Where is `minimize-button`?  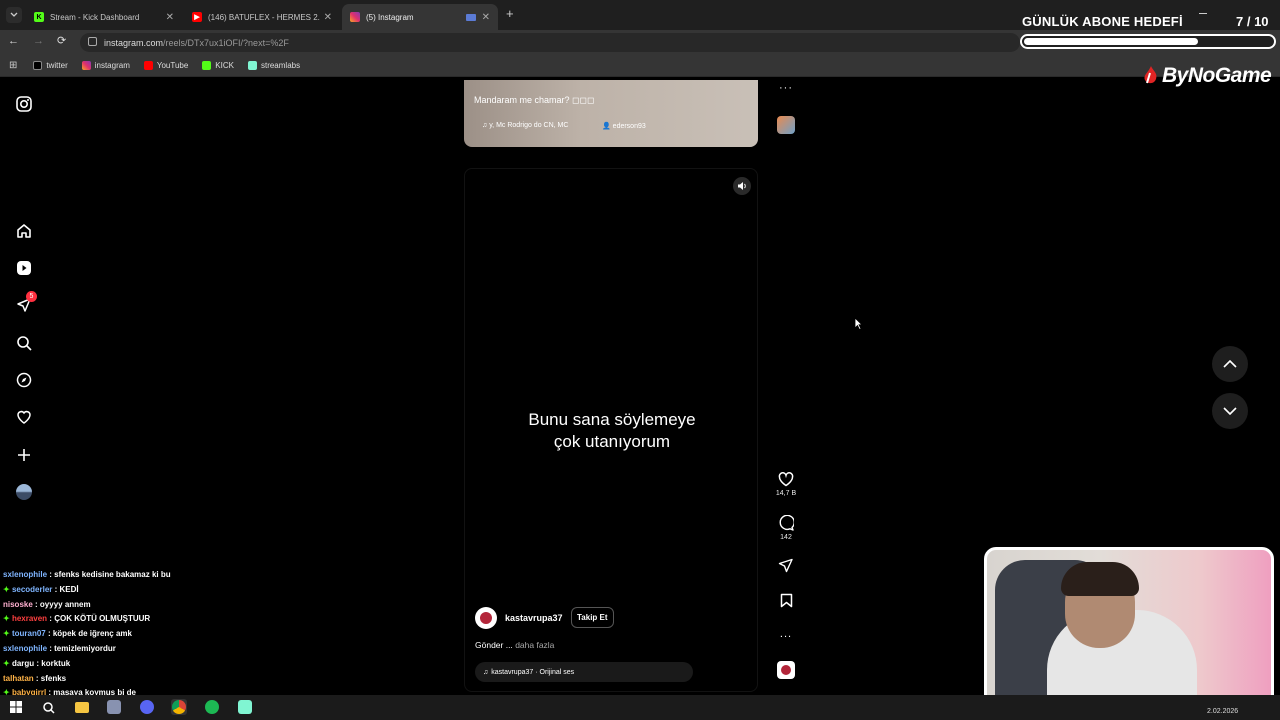
minimize-button is located at coordinates (1203, 13).